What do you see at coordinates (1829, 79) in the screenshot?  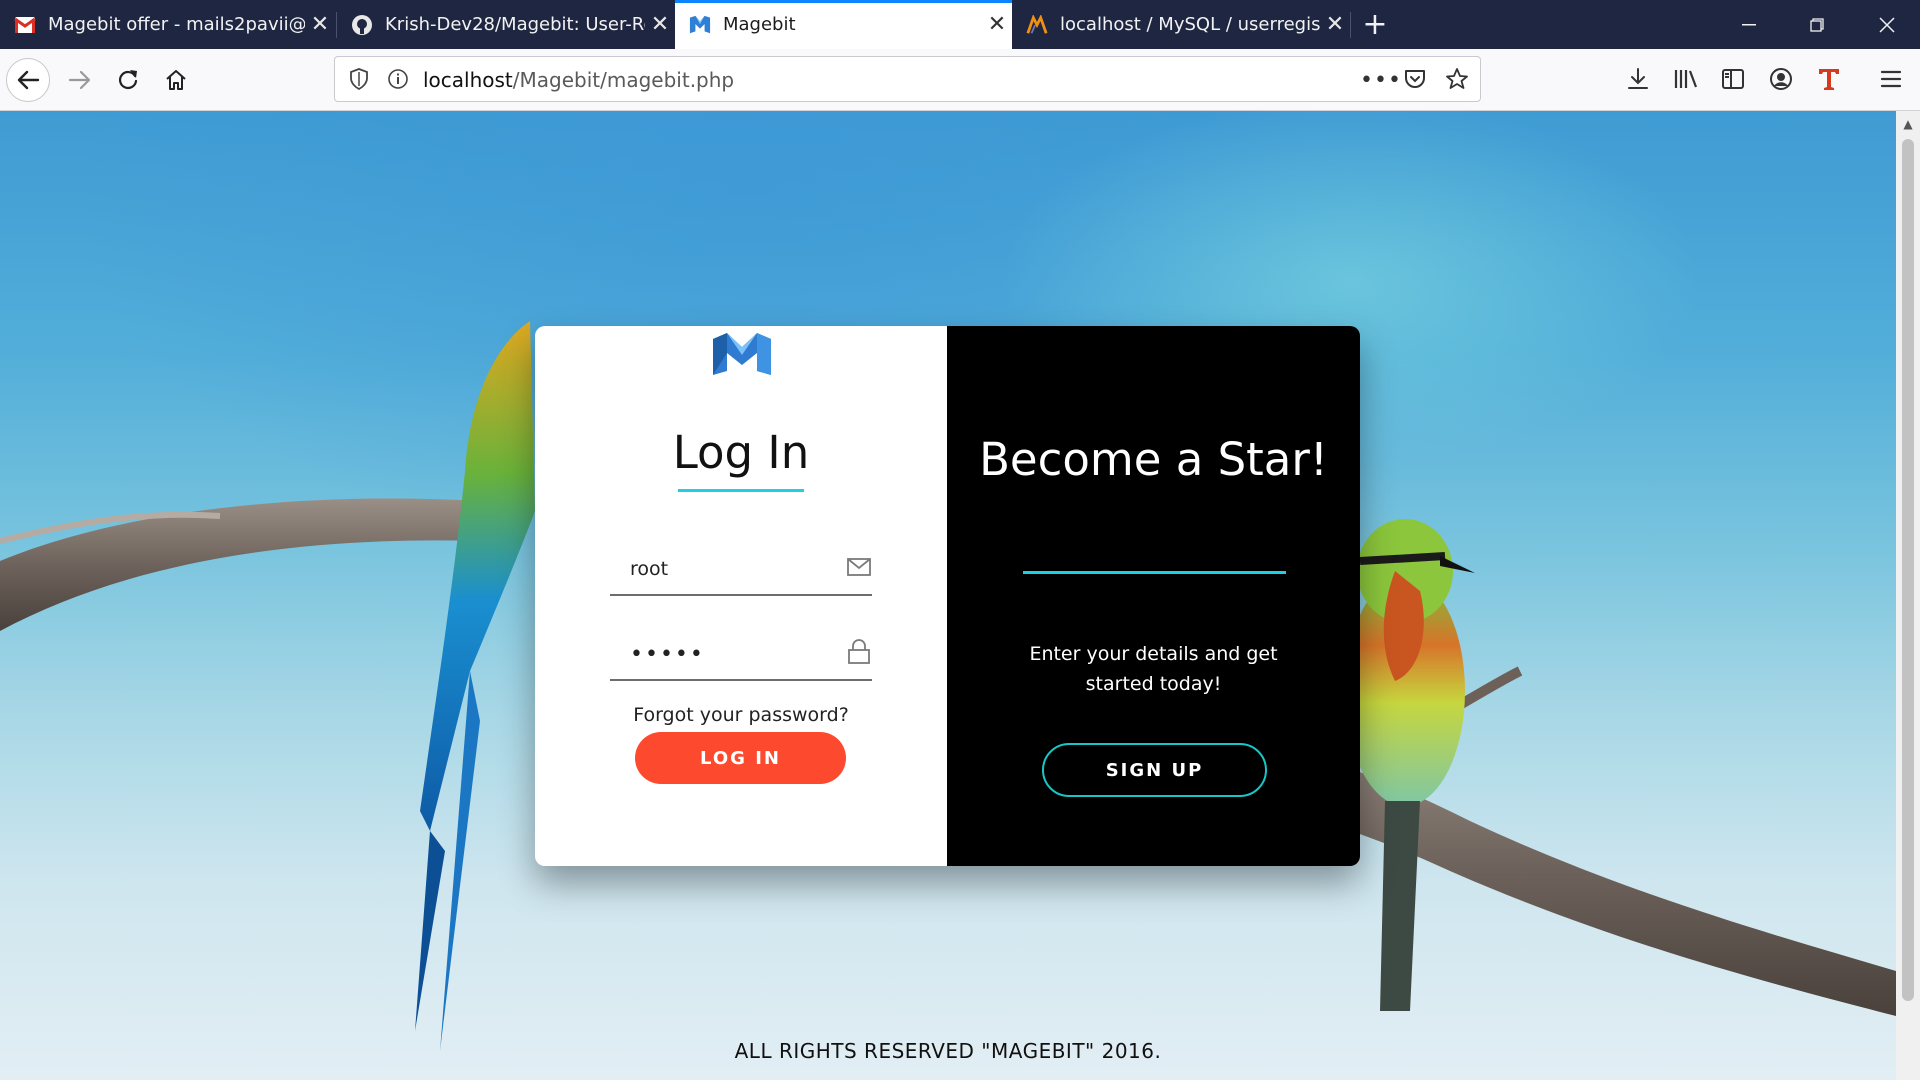 I see `extension-t-icon` at bounding box center [1829, 79].